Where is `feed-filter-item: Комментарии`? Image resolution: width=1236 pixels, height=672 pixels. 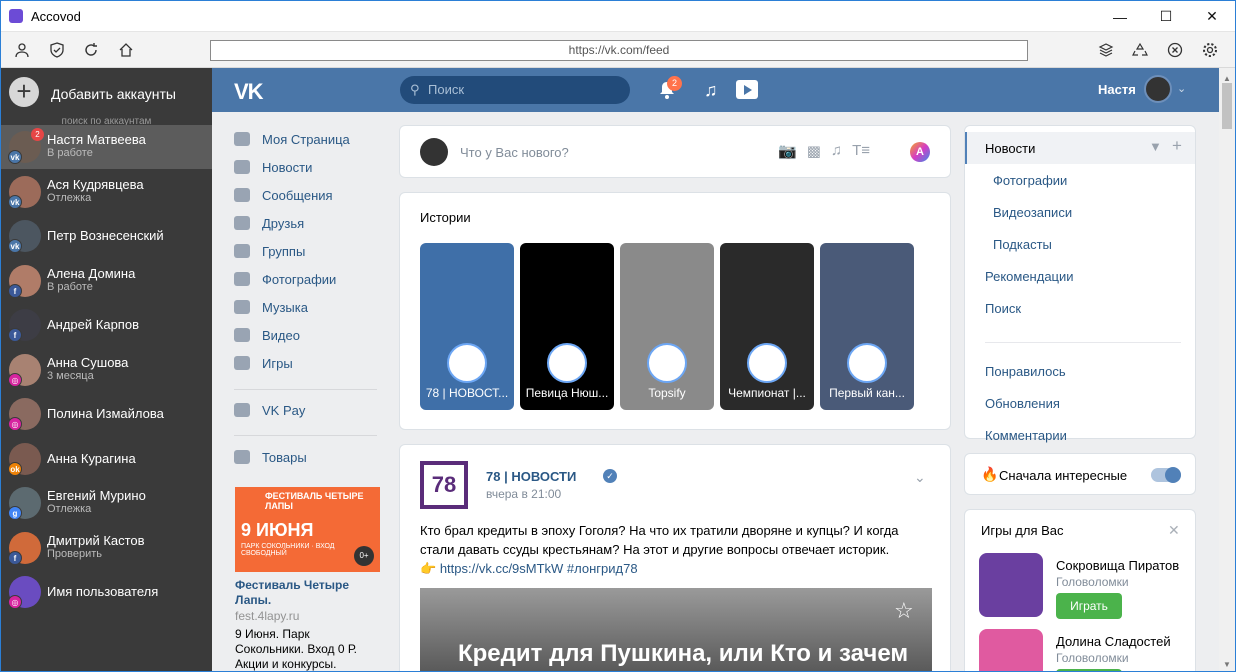
feed-filter-item: Комментарии is located at coordinates (1080, 435).